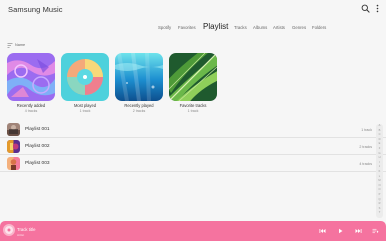 The width and height of the screenshot is (386, 241). I want to click on sort-icon, so click(10, 45).